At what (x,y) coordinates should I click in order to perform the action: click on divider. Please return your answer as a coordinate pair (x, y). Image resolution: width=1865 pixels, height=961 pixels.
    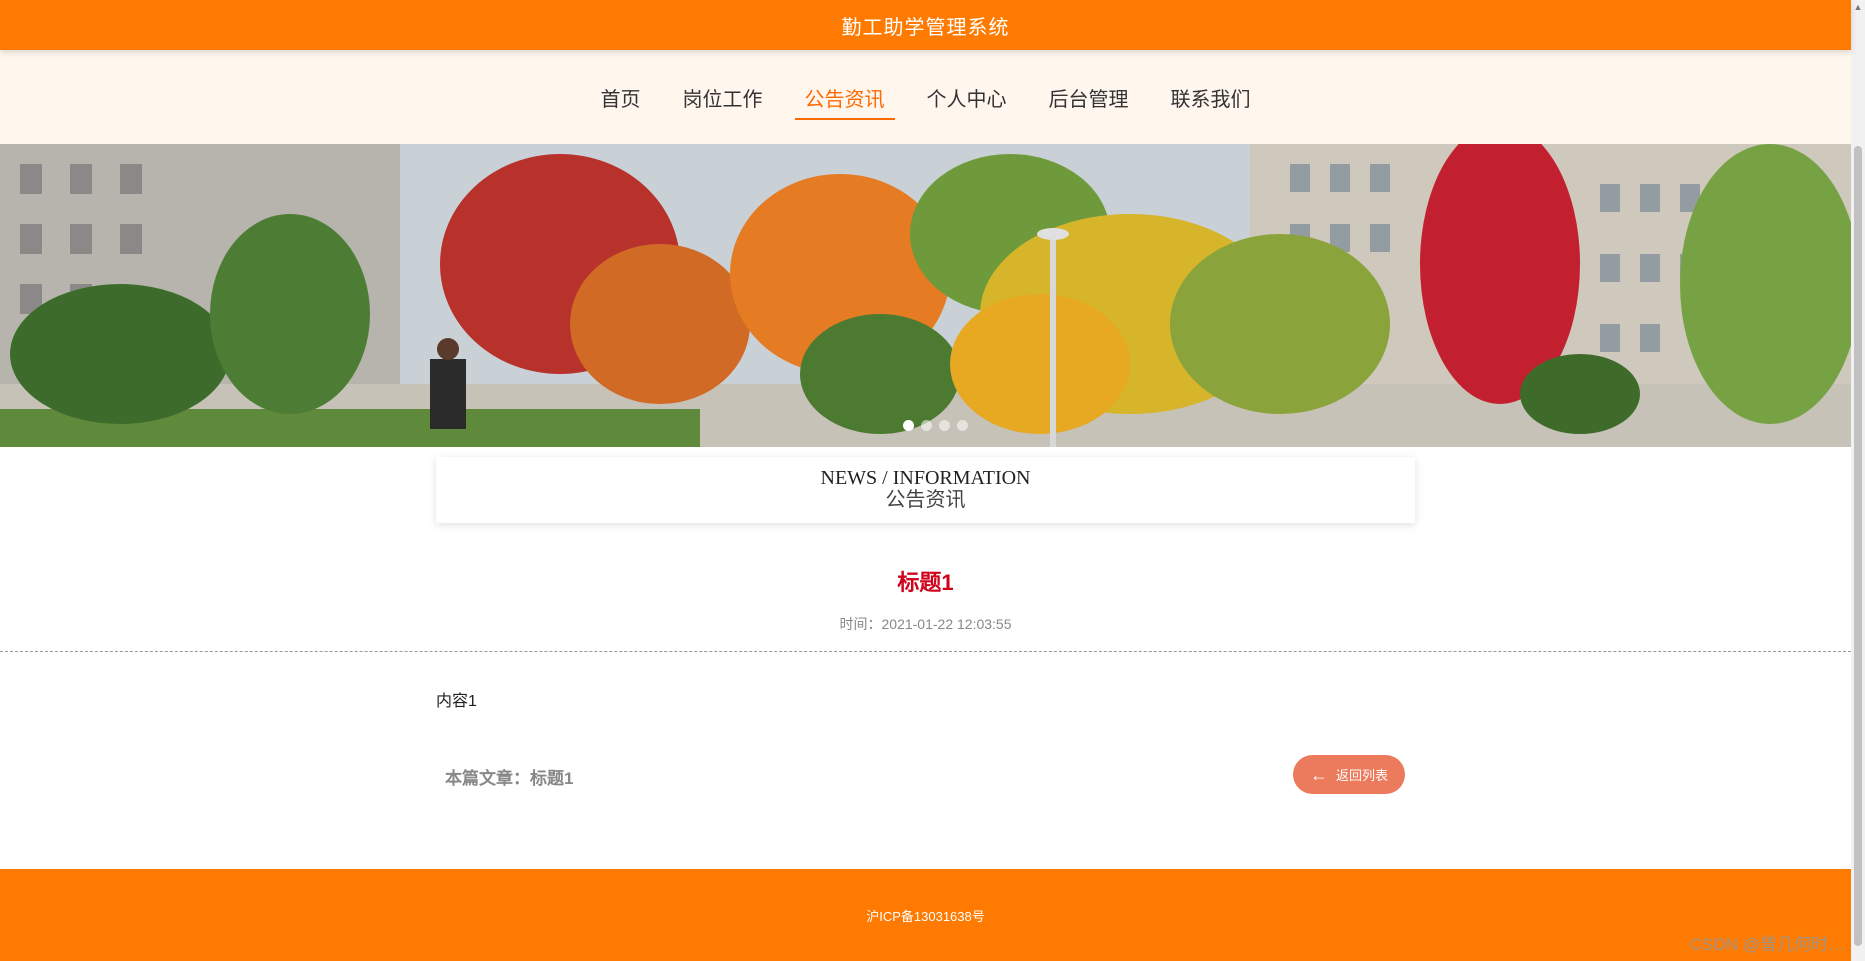
    Looking at the image, I should click on (925, 651).